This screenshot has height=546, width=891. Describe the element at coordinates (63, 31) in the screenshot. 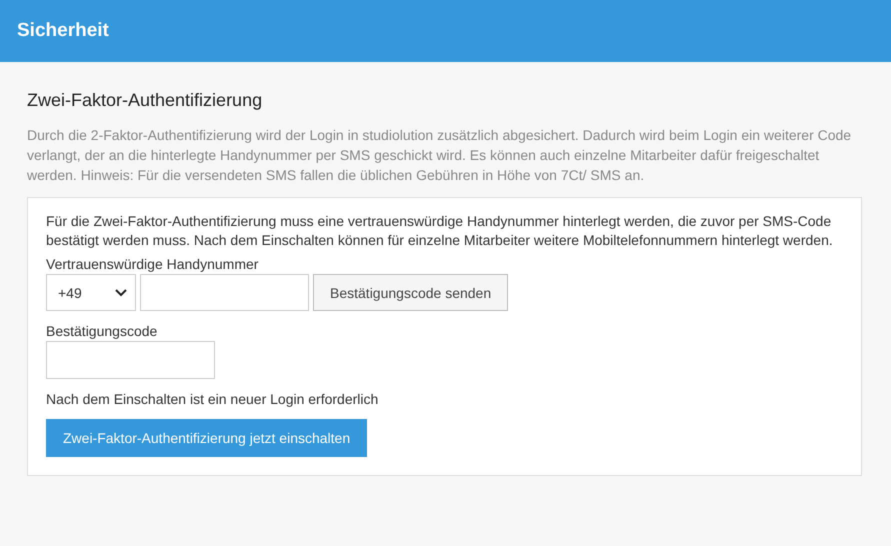

I see `page-title: Sicherheit` at that location.